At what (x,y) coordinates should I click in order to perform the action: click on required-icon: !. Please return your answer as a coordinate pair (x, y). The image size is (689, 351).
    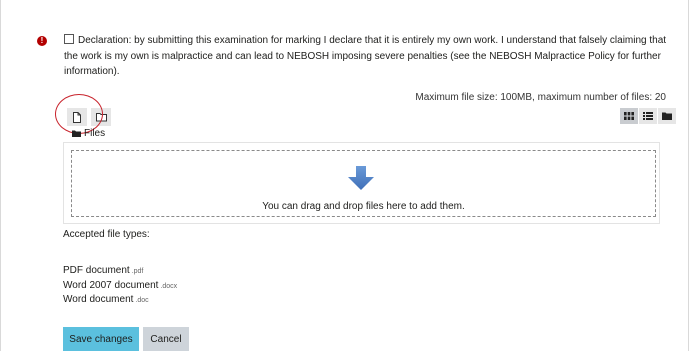
    Looking at the image, I should click on (42, 41).